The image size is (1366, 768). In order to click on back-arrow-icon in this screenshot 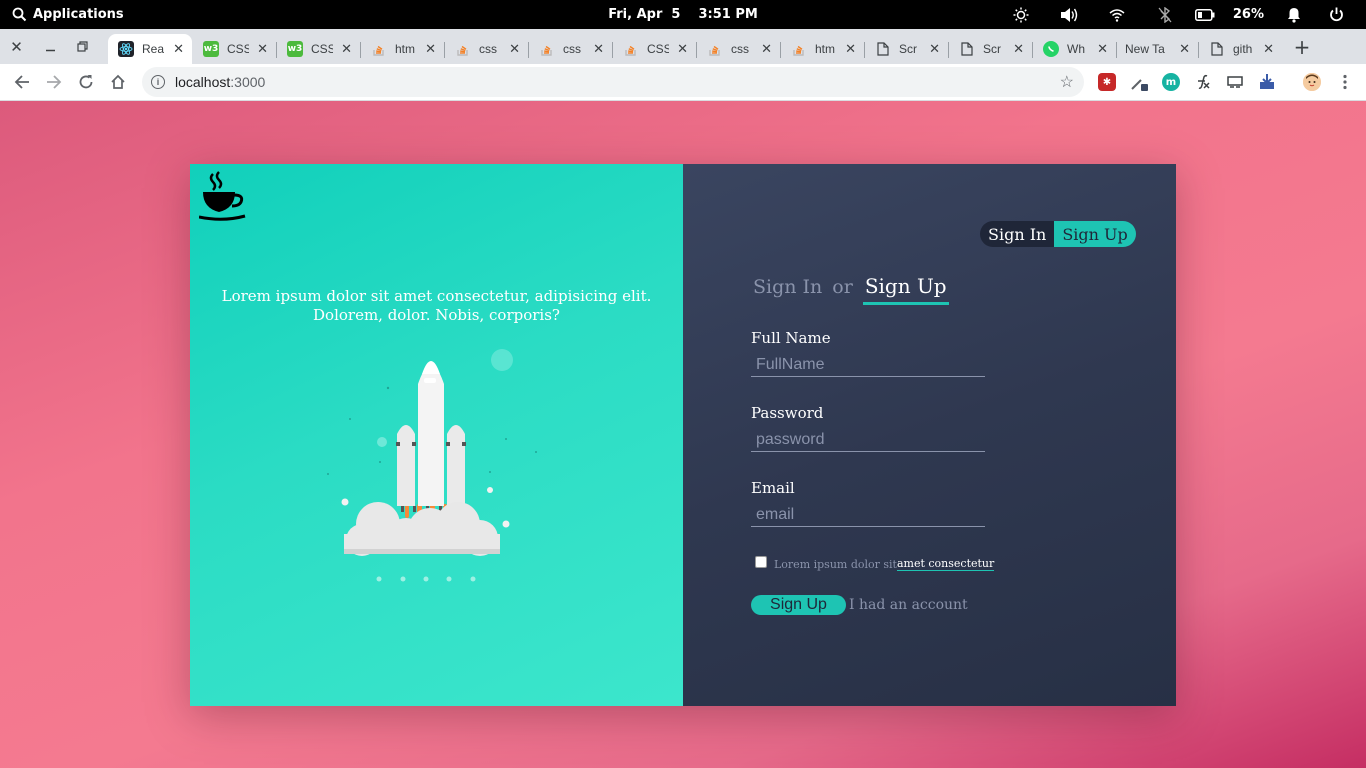, I will do `click(22, 82)`.